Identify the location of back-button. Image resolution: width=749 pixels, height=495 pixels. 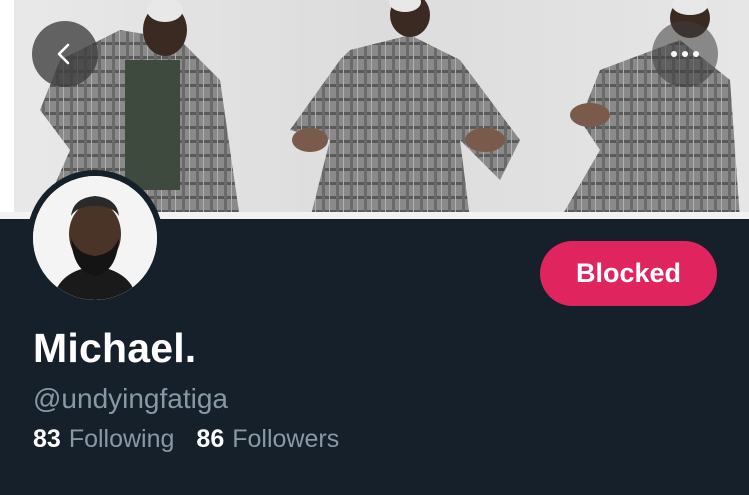
(65, 54).